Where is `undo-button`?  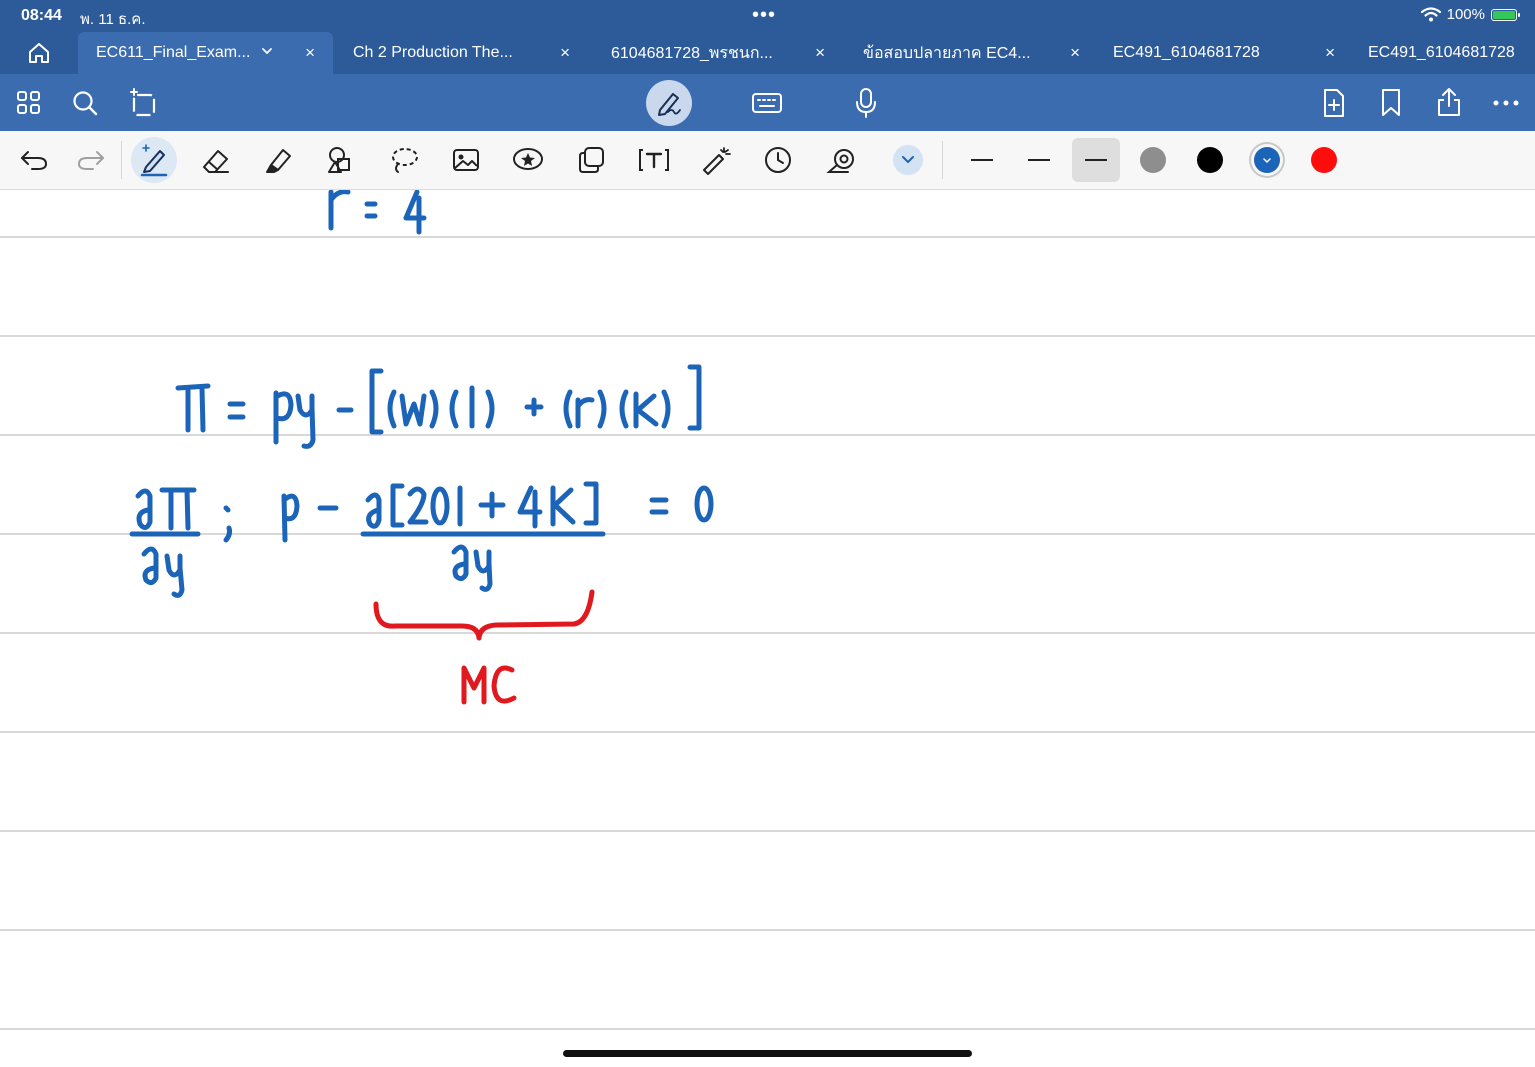
undo-button is located at coordinates (34, 160).